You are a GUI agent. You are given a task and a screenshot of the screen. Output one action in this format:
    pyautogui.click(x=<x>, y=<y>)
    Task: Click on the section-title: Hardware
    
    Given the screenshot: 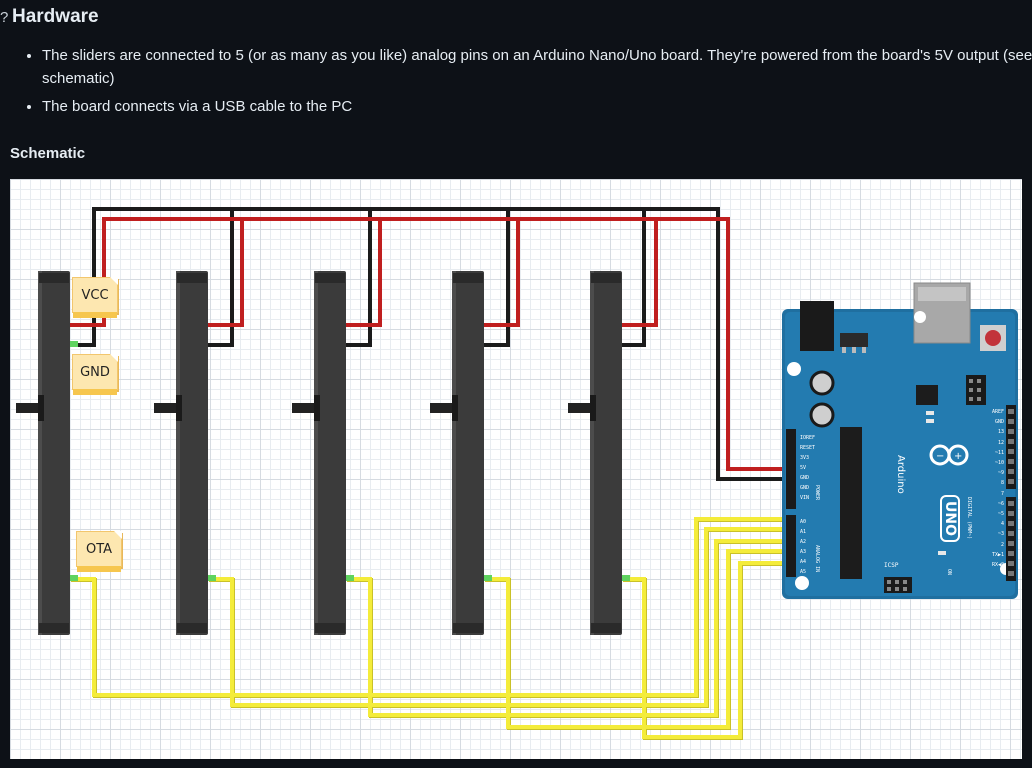 What is the action you would take?
    pyautogui.click(x=55, y=16)
    